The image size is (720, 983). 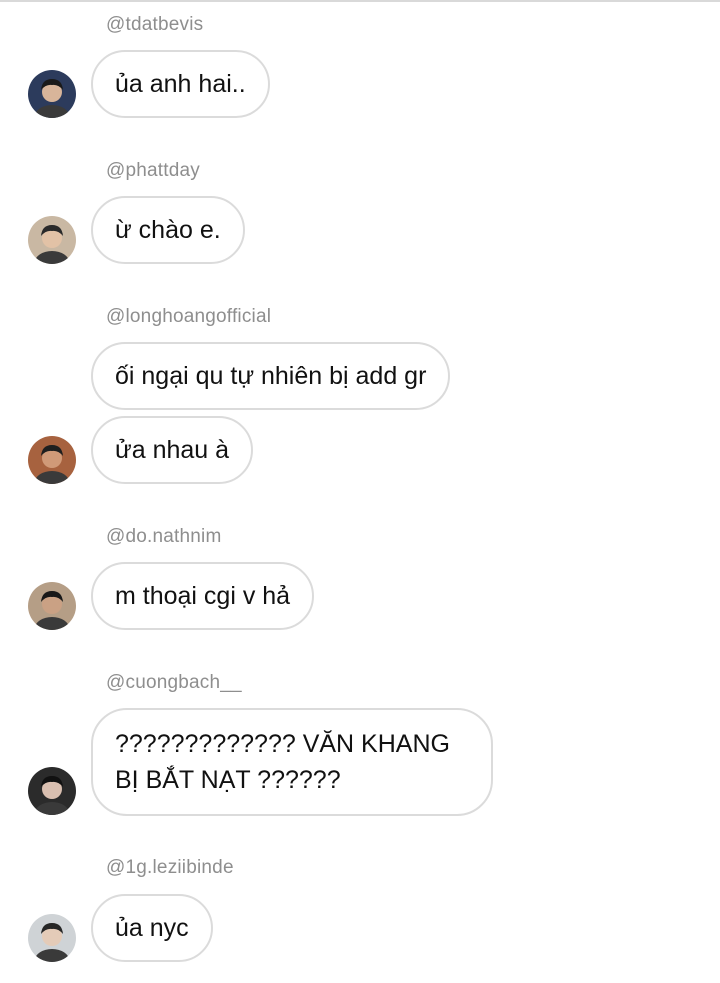 I want to click on message-bubble: m thoại cgi v hả, so click(x=203, y=596).